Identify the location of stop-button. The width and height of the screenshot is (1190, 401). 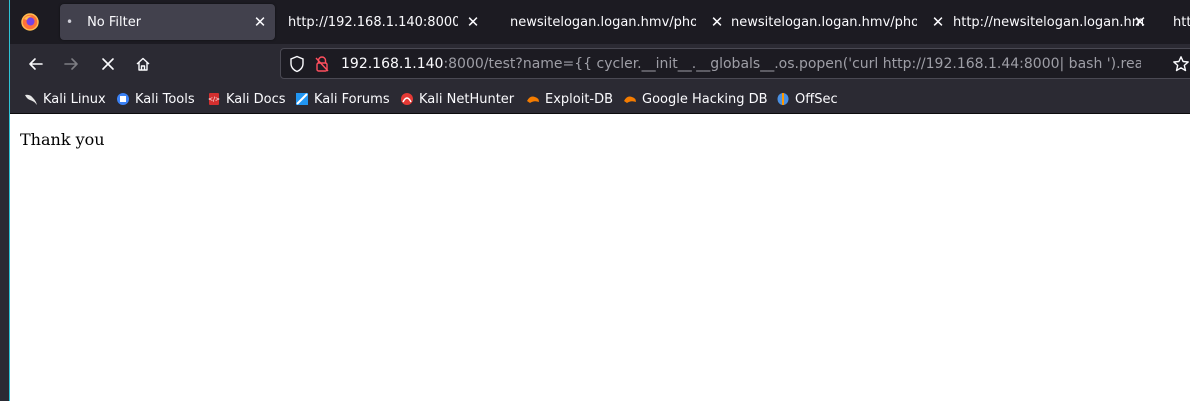
(108, 64).